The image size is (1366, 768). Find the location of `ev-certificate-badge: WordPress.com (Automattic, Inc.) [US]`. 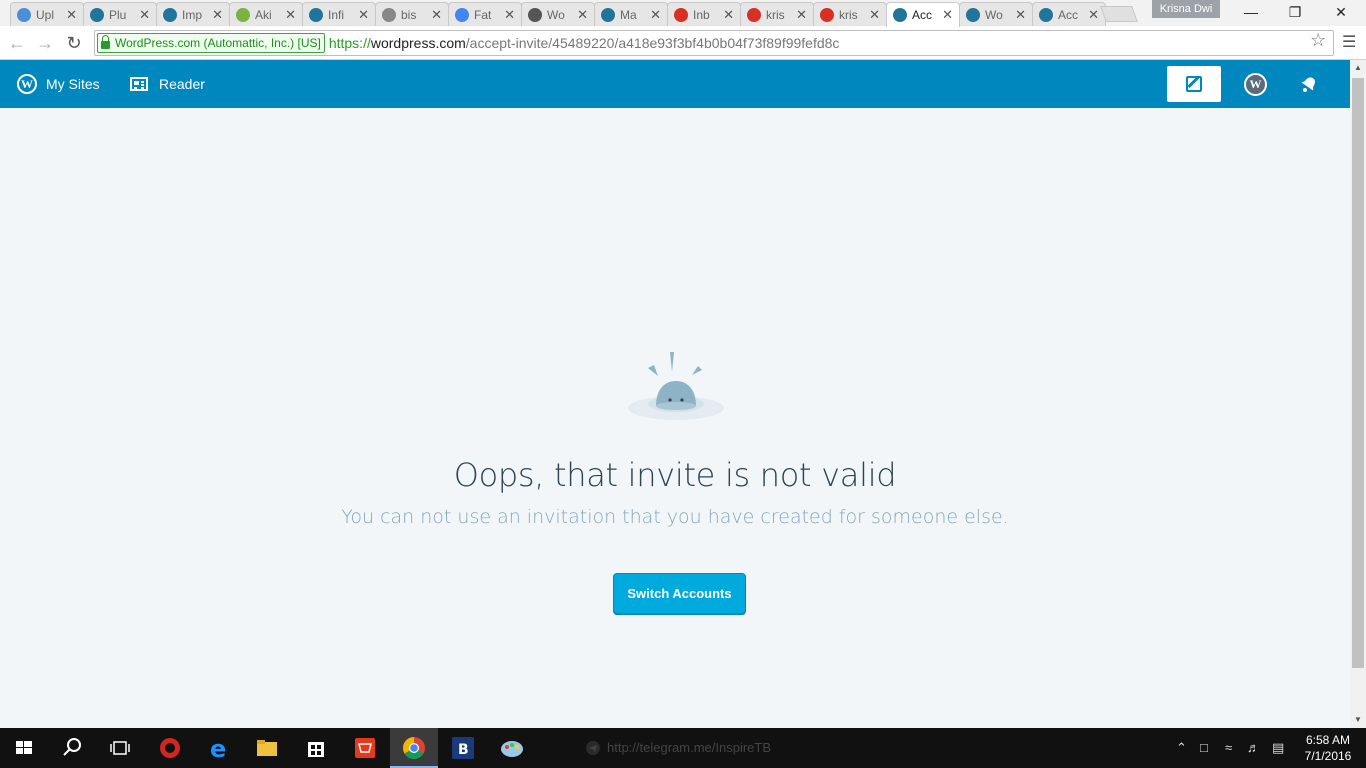

ev-certificate-badge: WordPress.com (Automattic, Inc.) [US] is located at coordinates (211, 43).